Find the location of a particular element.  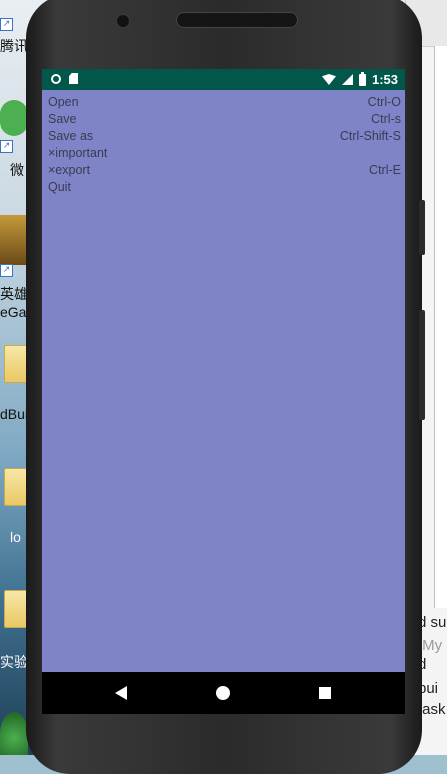

wechat-icon is located at coordinates (14, 118).